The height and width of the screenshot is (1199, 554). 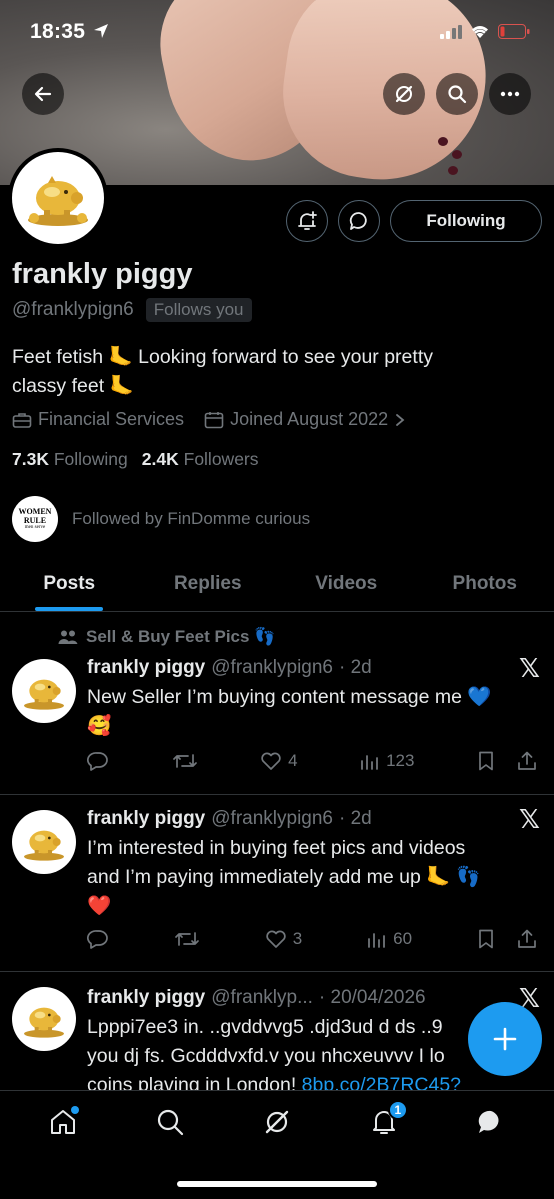 I want to click on message-button, so click(x=359, y=221).